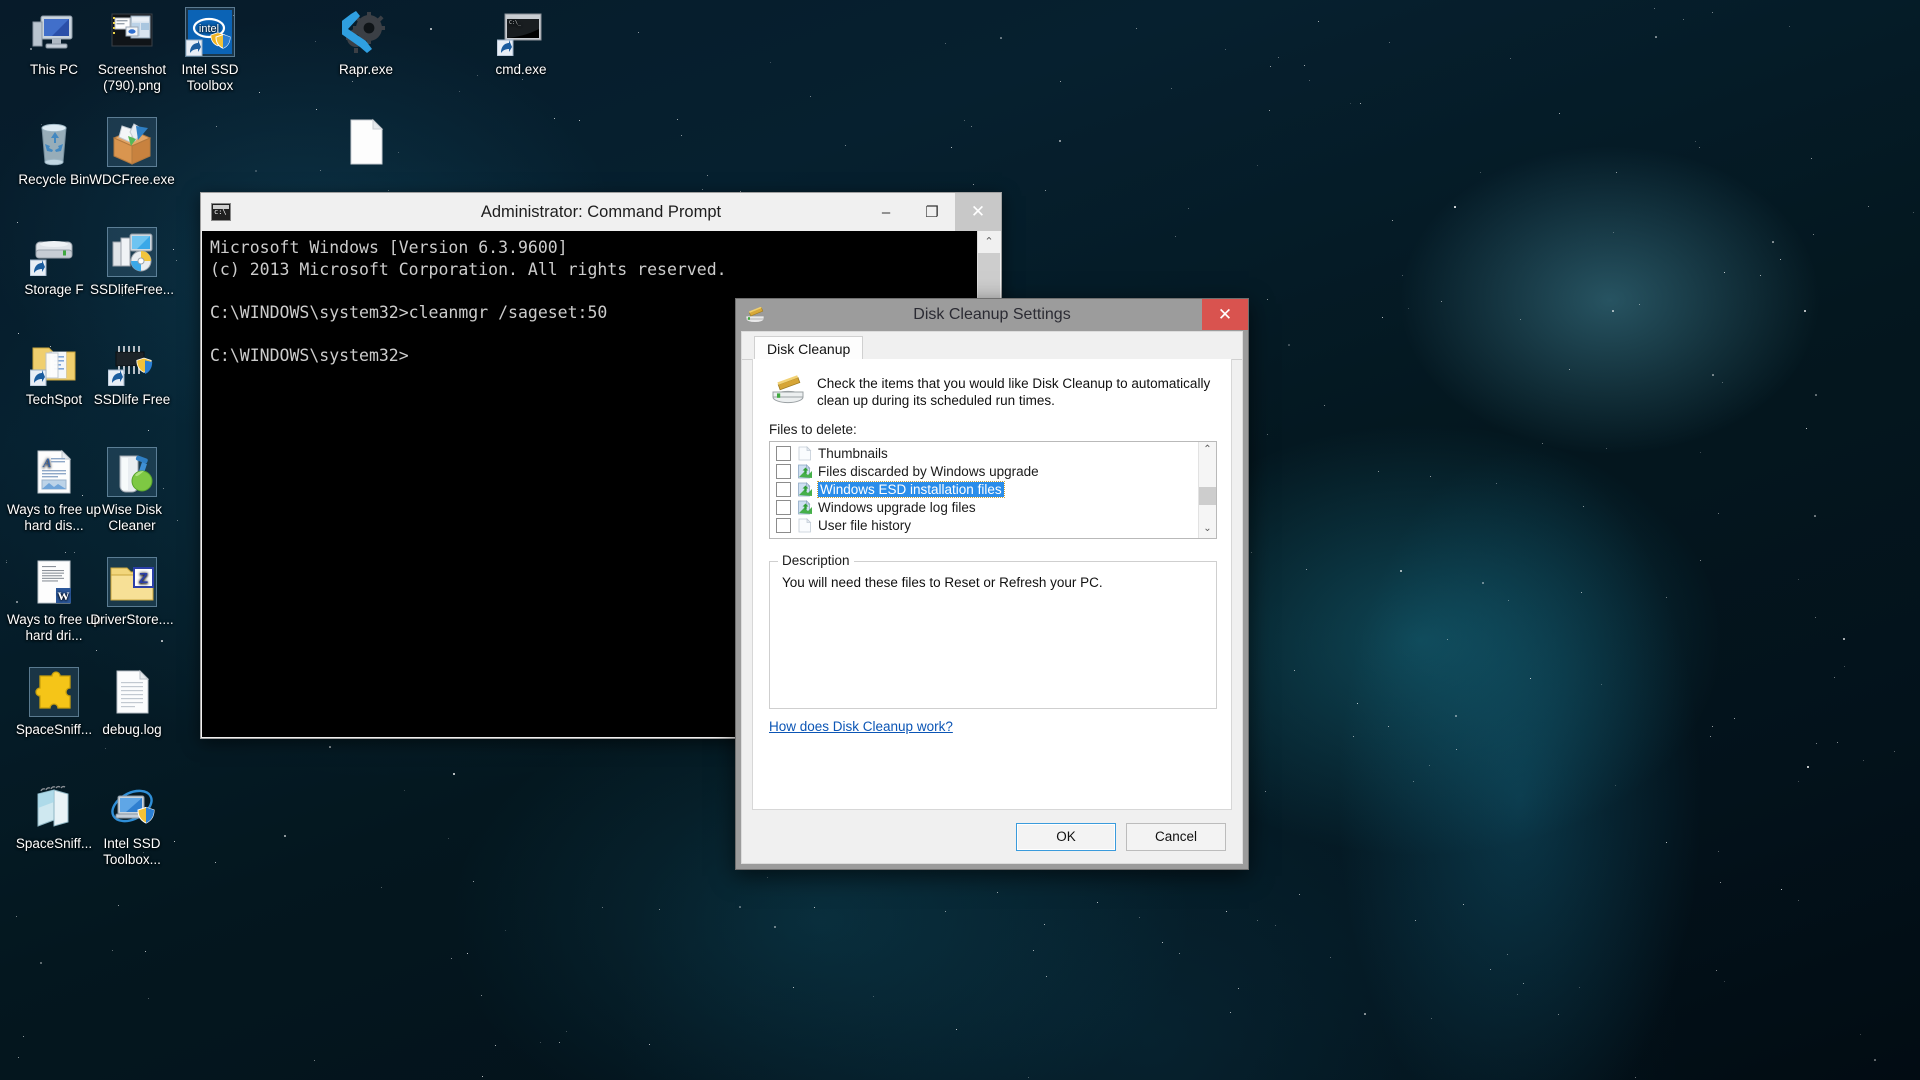 The image size is (1920, 1080). Describe the element at coordinates (53, 252) in the screenshot. I see `external-drive-shortcut-icon` at that location.